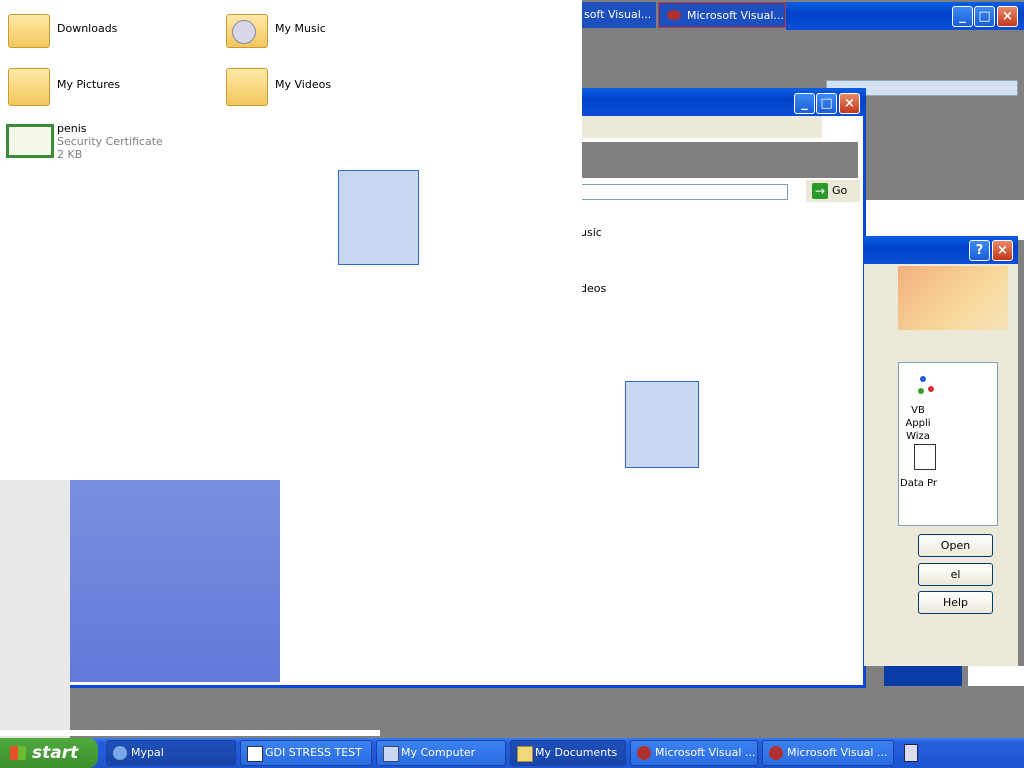  What do you see at coordinates (391, 754) in the screenshot?
I see `computer-icon` at bounding box center [391, 754].